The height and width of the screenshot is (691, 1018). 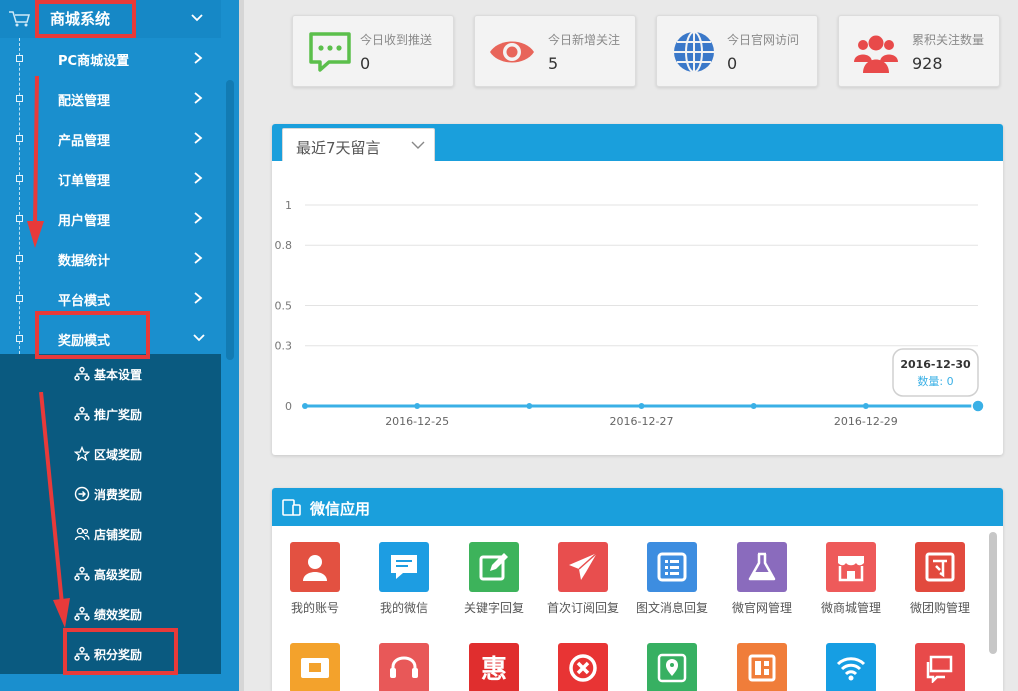 I want to click on sidebar-item: 平台模式, so click(x=110, y=298).